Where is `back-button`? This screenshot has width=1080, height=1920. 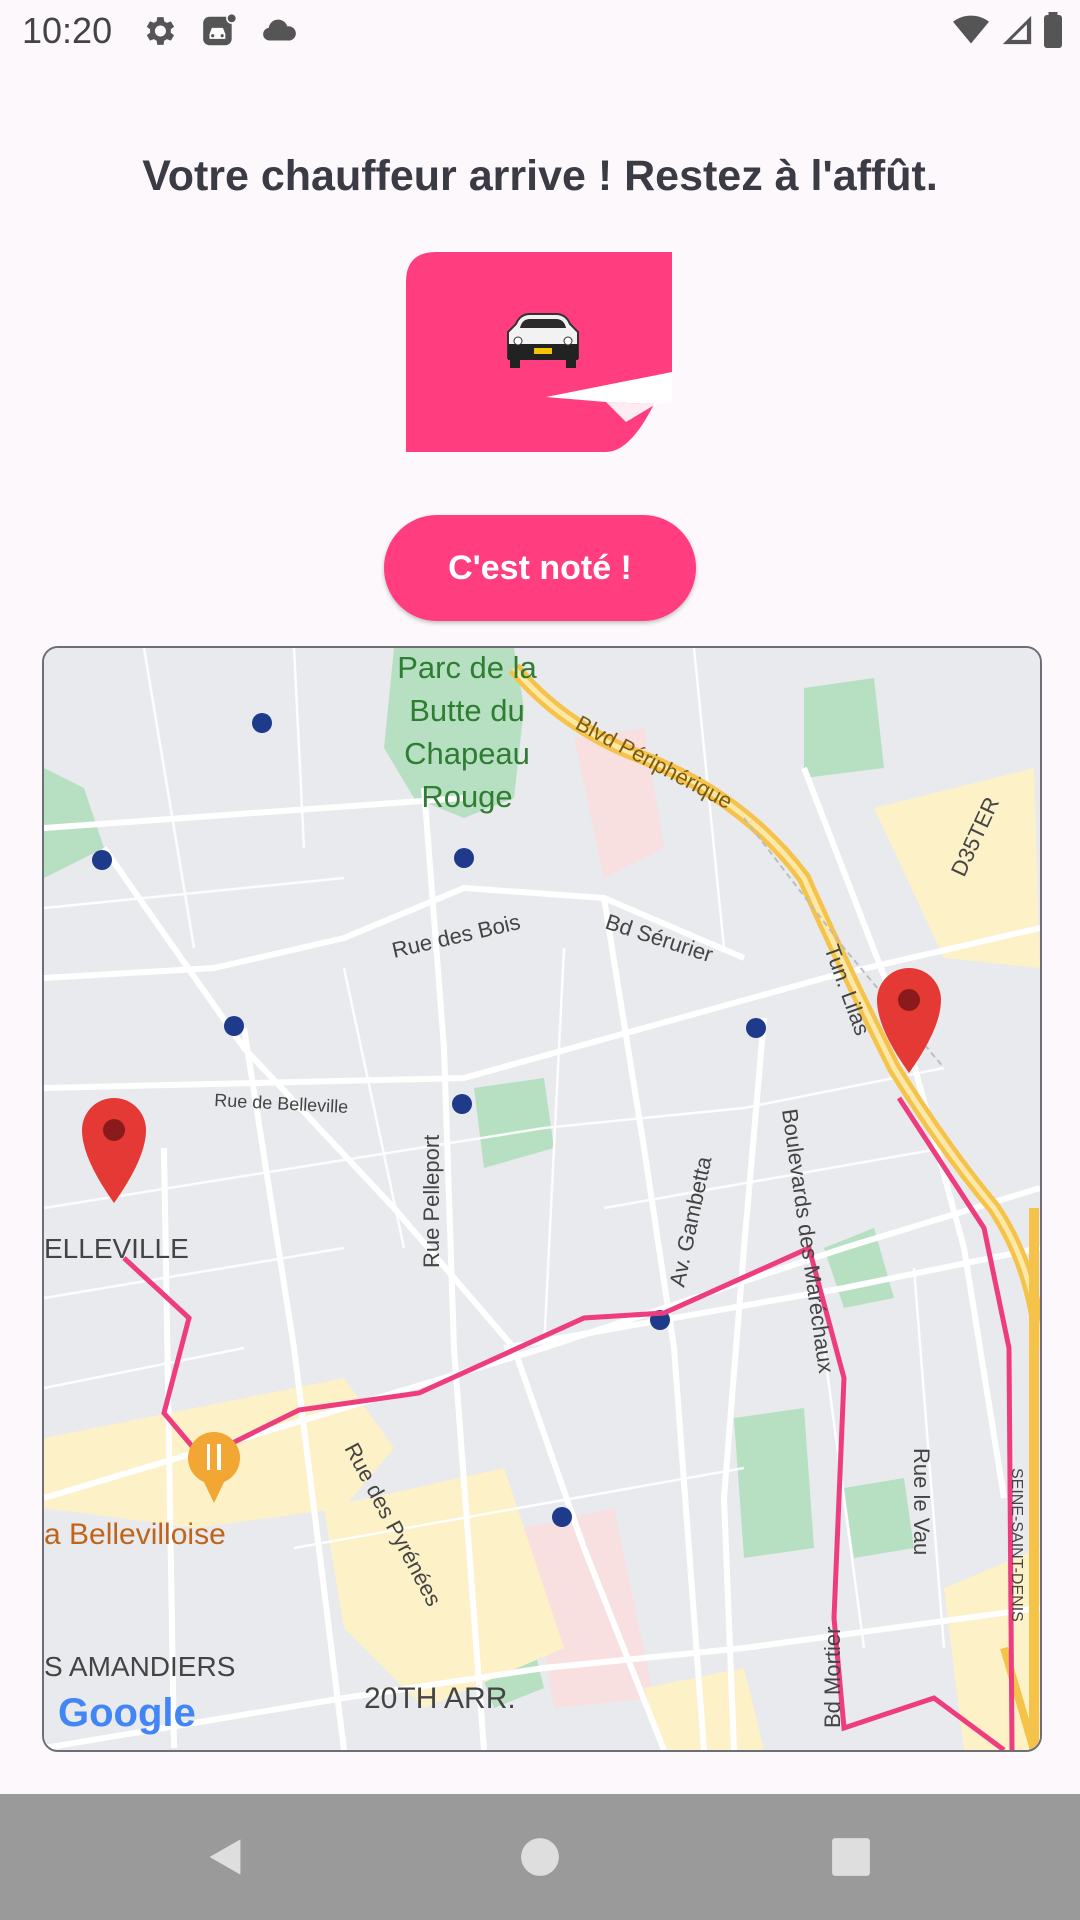
back-button is located at coordinates (225, 1857).